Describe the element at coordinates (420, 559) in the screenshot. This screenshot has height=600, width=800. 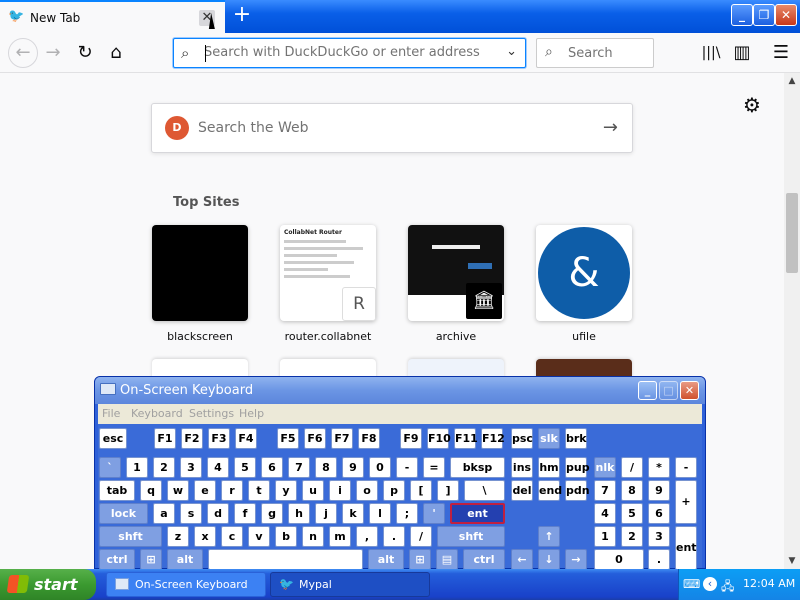
I see `key-space-5: ⊞` at that location.